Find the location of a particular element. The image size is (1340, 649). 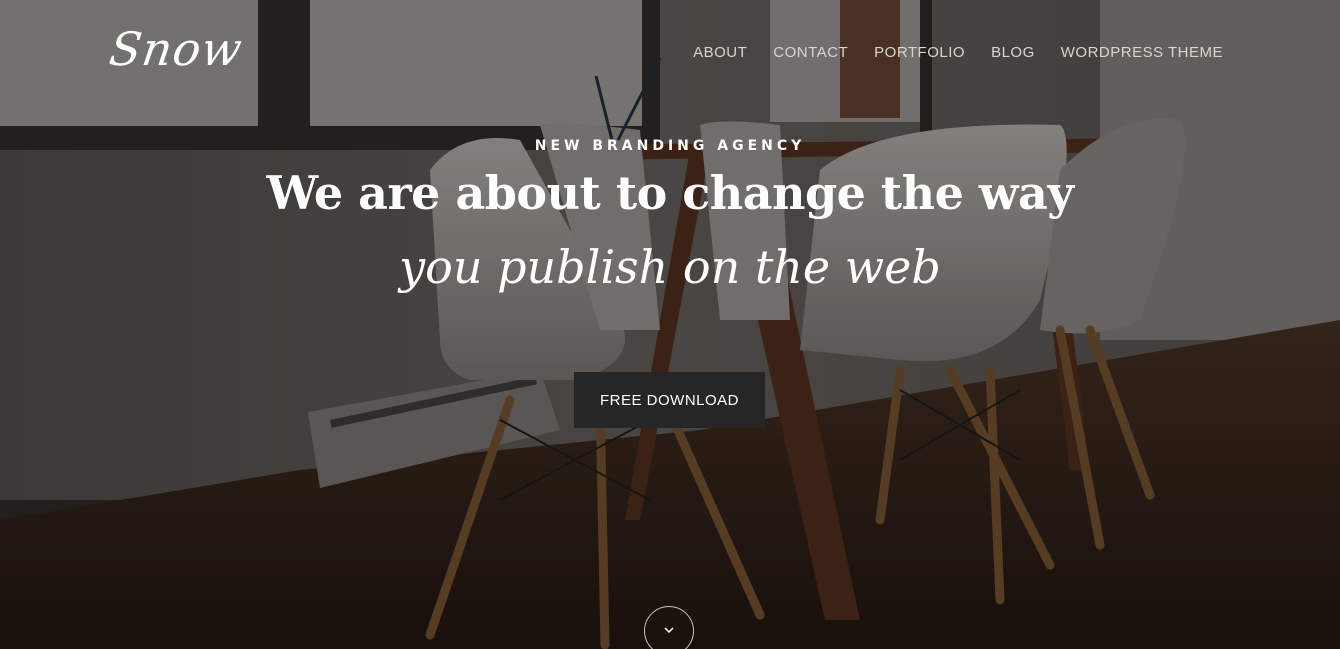

scroll-down-button is located at coordinates (669, 627).